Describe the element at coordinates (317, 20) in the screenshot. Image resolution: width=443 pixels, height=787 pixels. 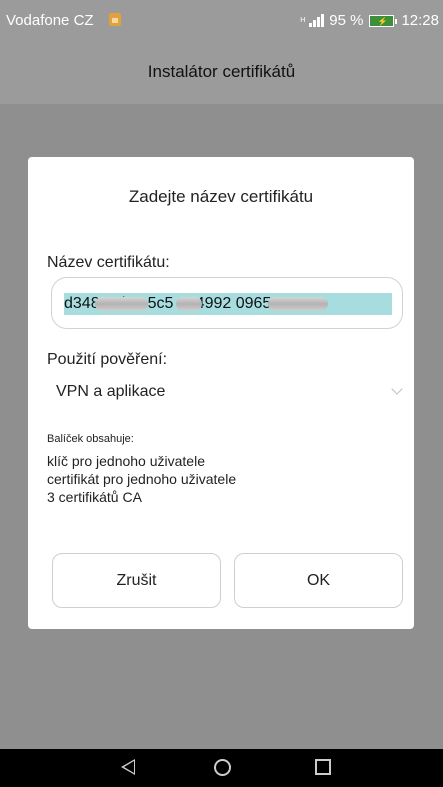
I see `signal-icon` at that location.